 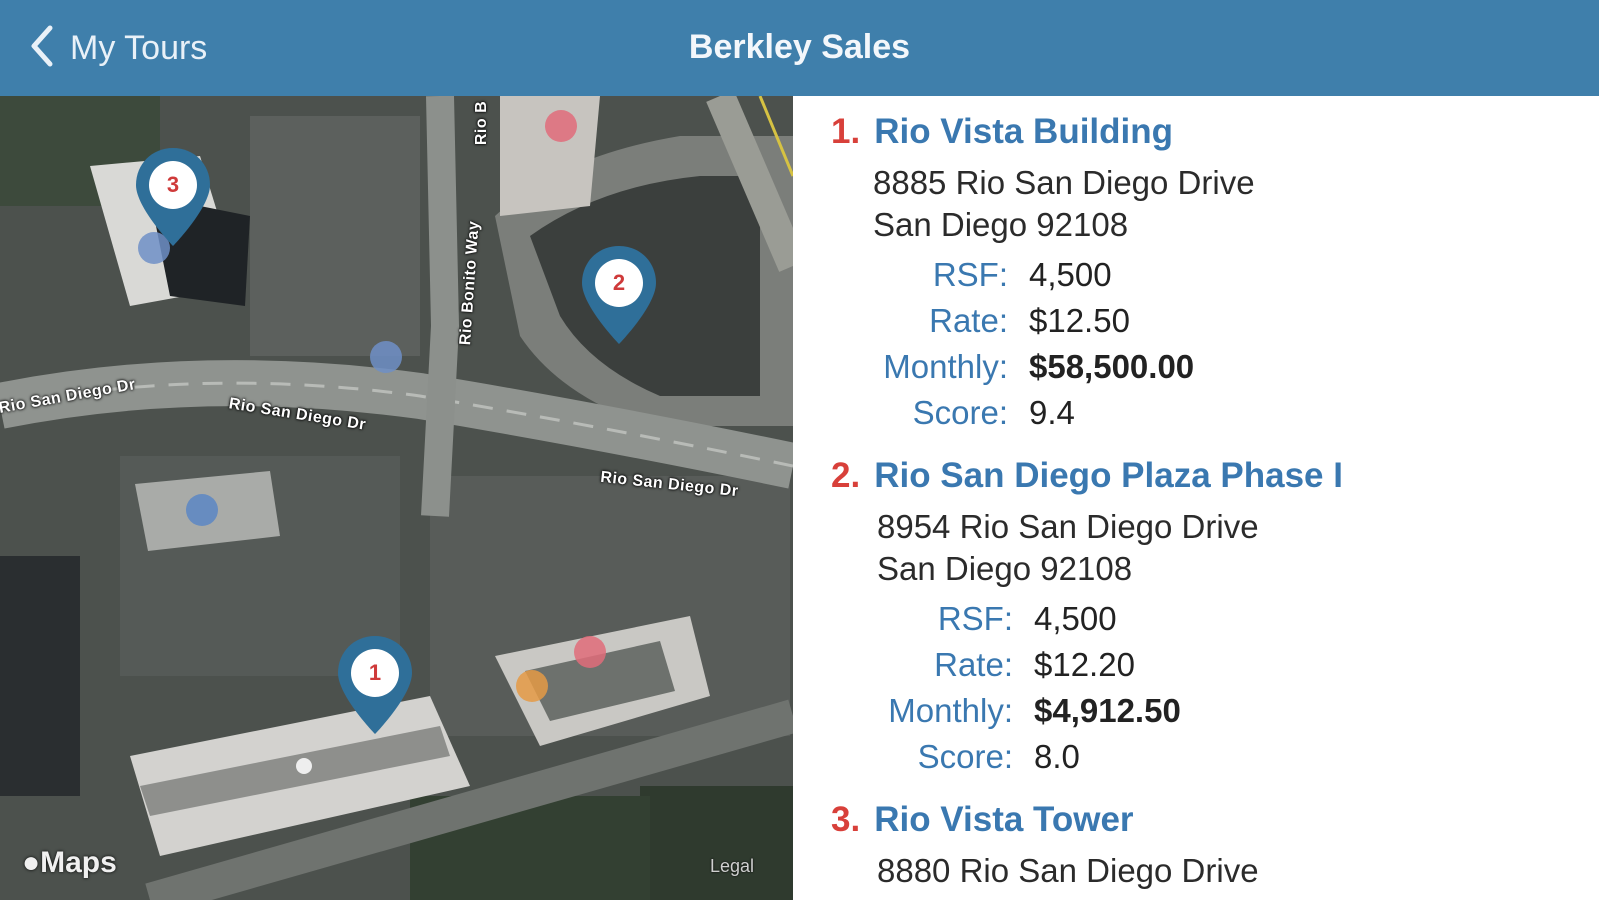 What do you see at coordinates (1079, 320) in the screenshot?
I see `rate-value: $12.50` at bounding box center [1079, 320].